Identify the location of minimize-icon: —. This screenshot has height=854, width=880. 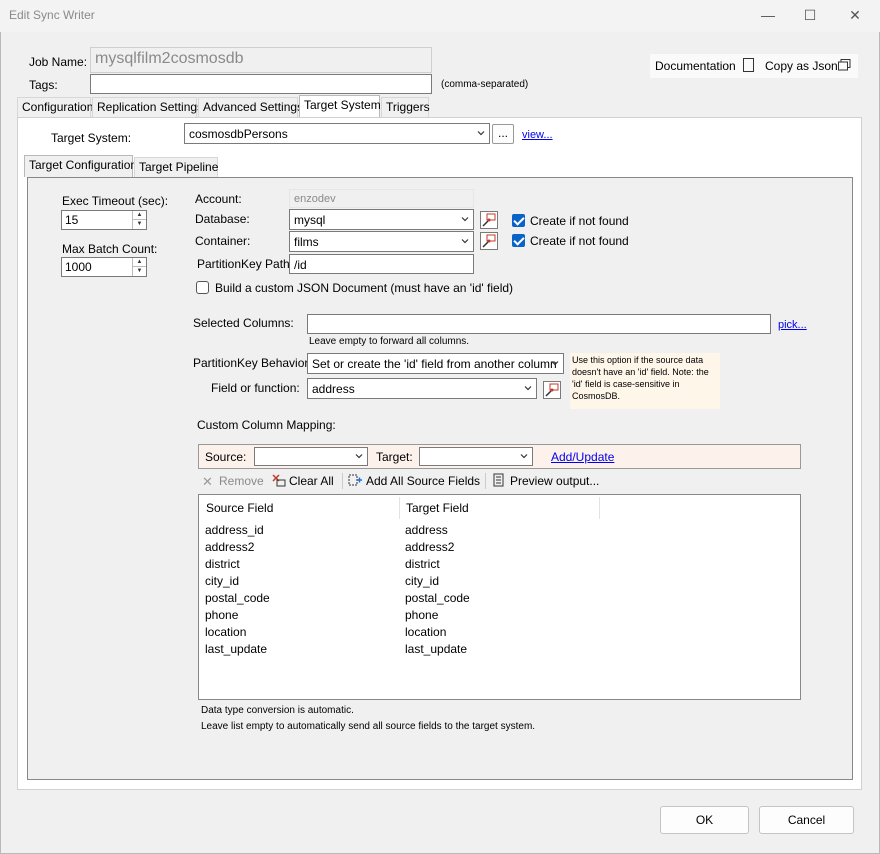
(768, 16).